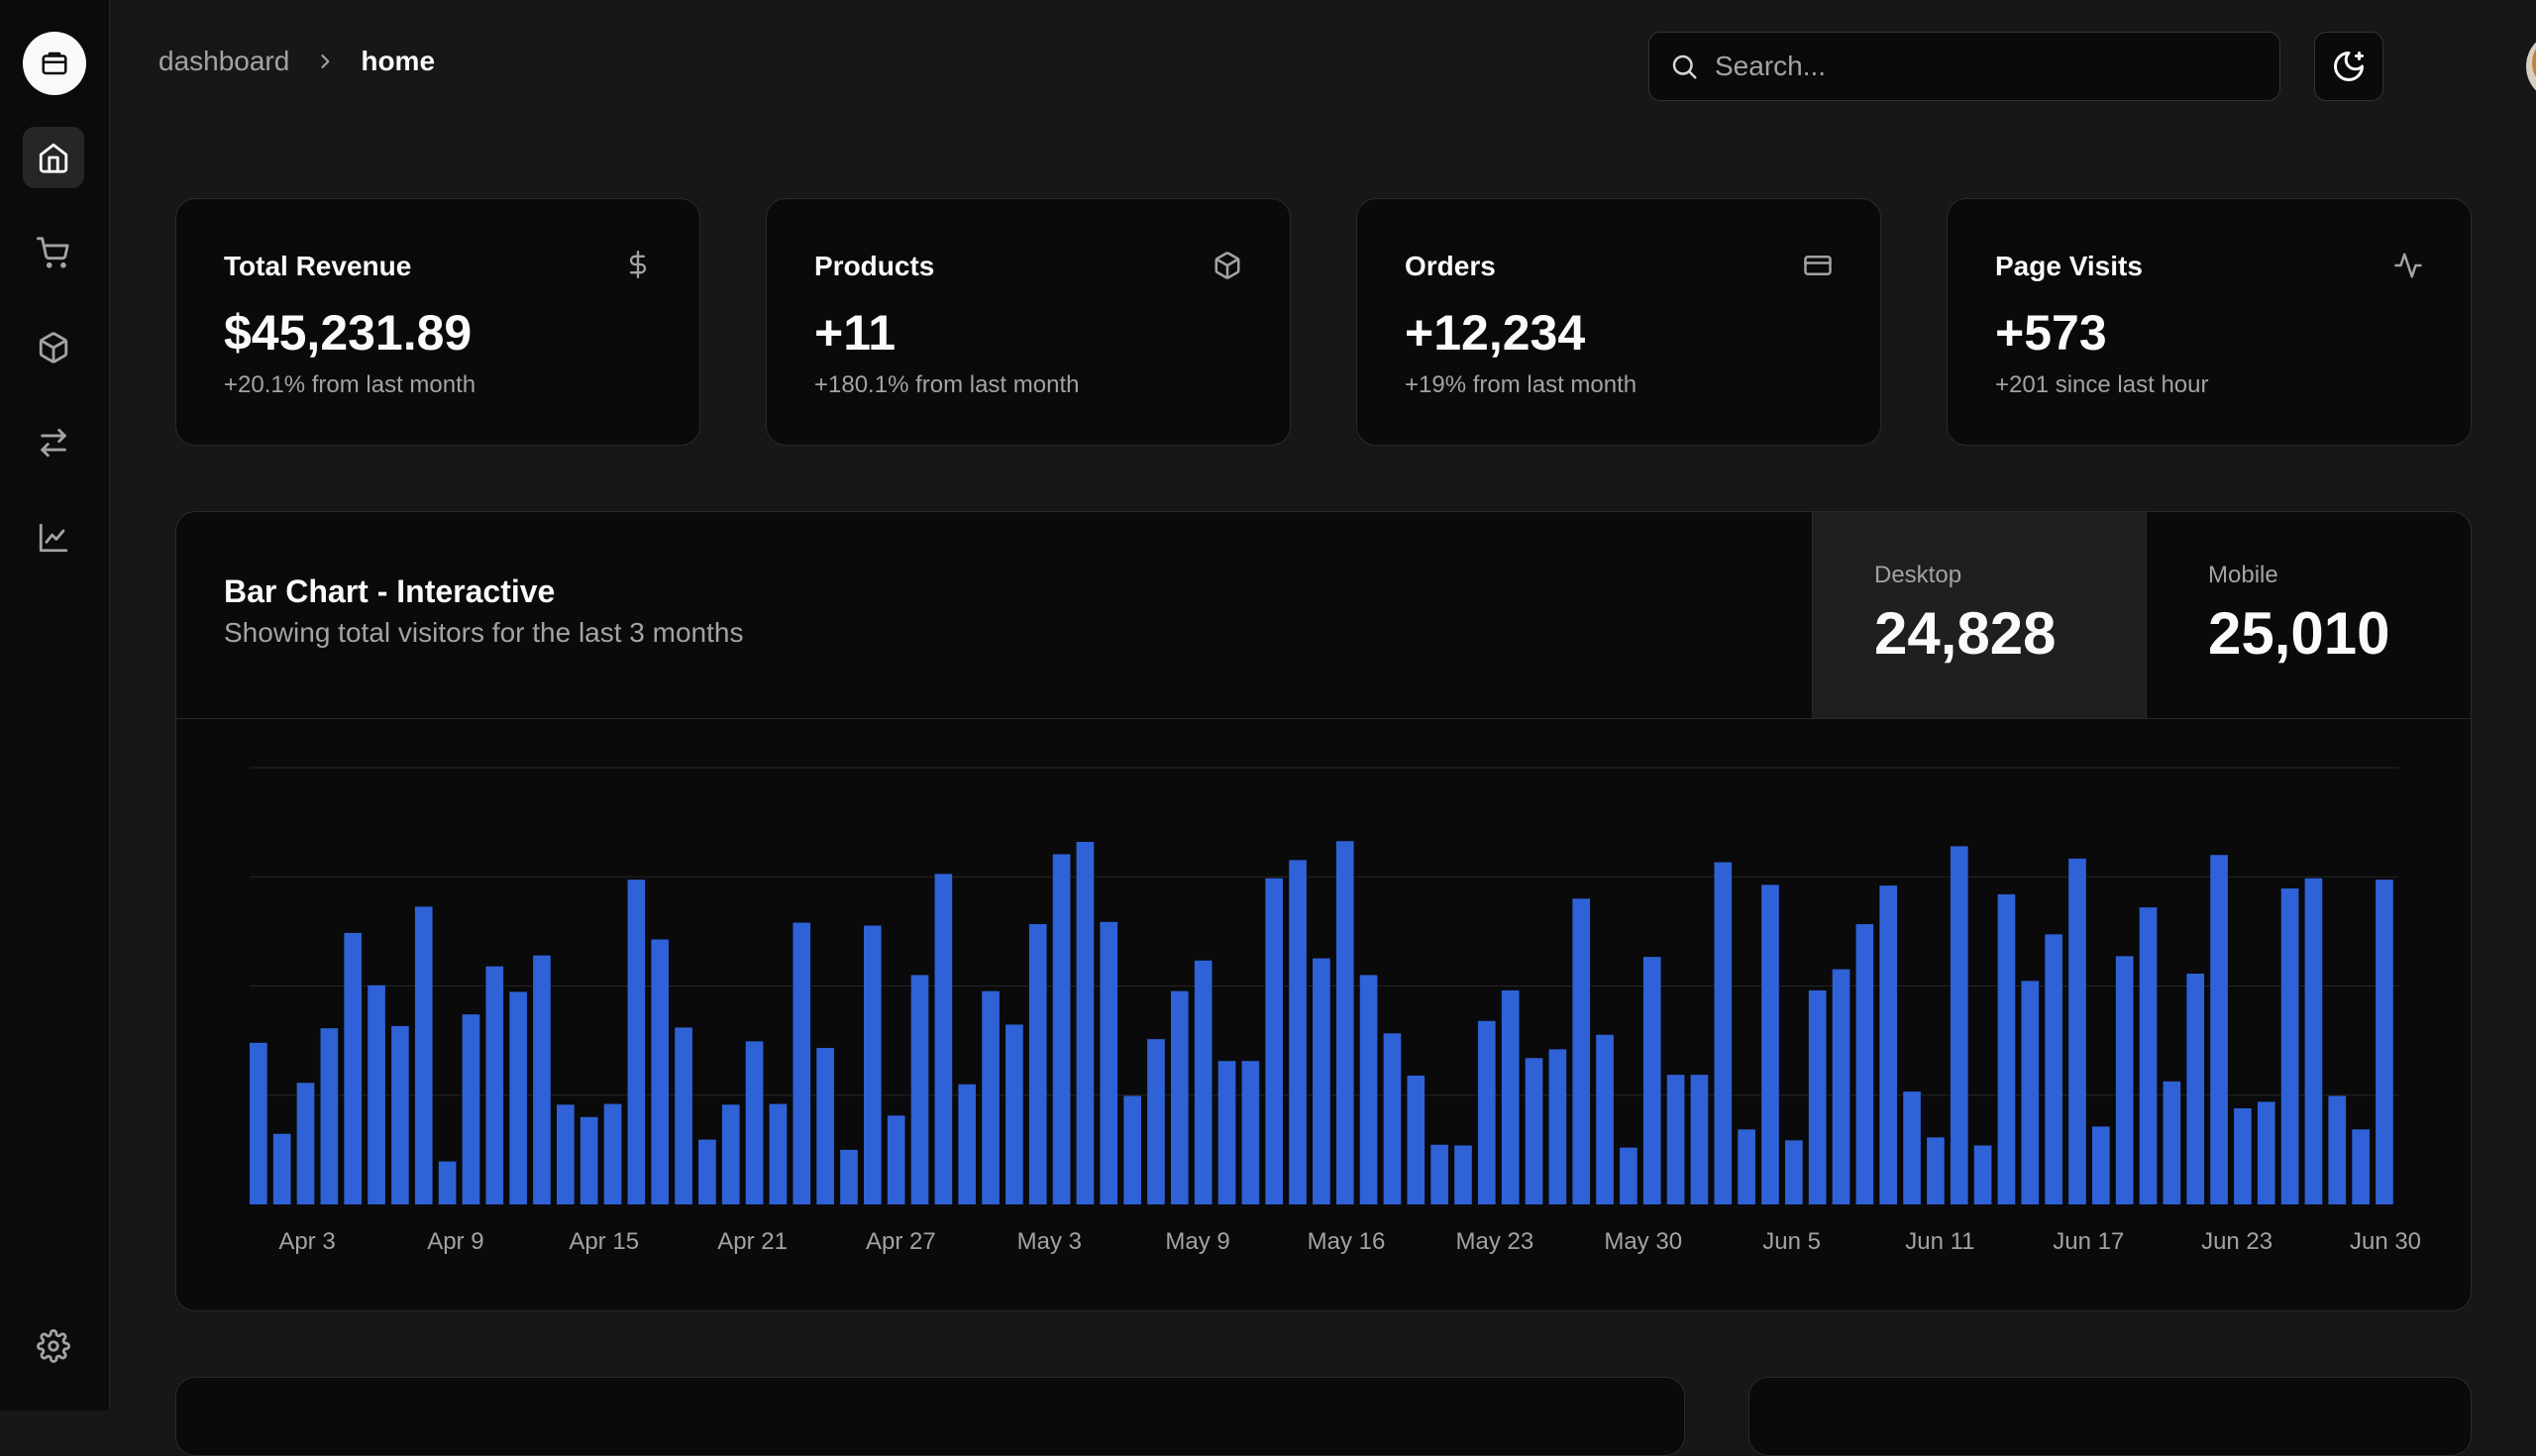 This screenshot has height=1456, width=2536. Describe the element at coordinates (1972, 66) in the screenshot. I see `search-input` at that location.